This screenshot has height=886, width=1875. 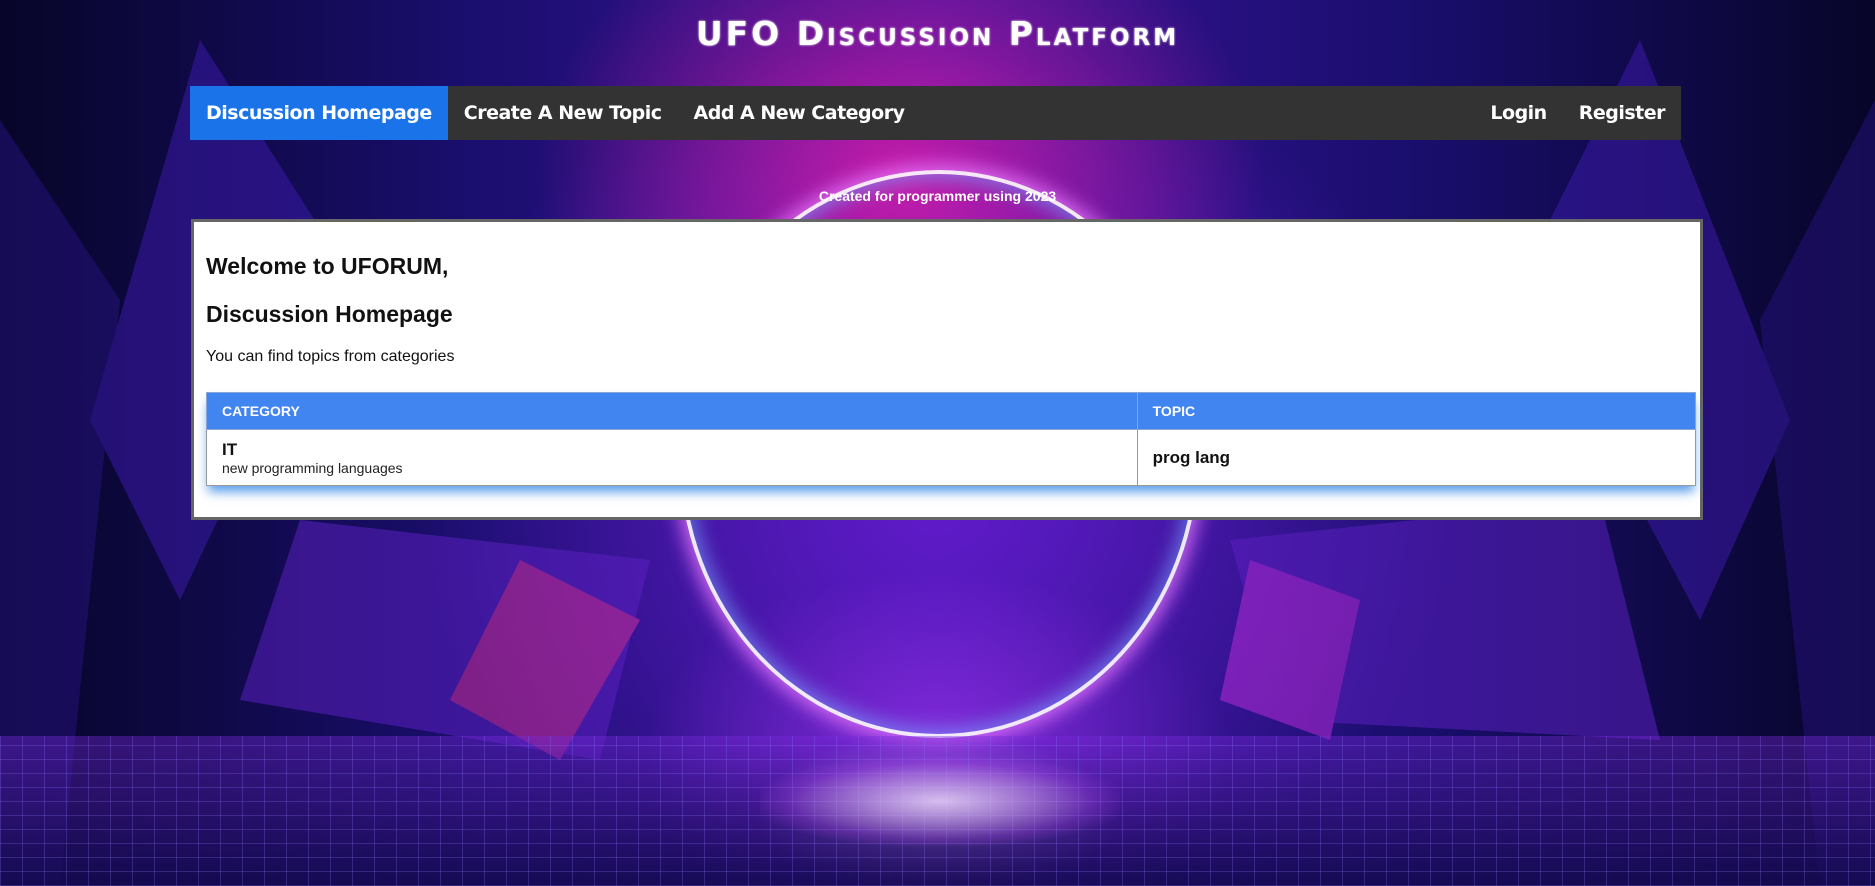 I want to click on site-tagline: Created for programmer using 2023, so click(x=937, y=196).